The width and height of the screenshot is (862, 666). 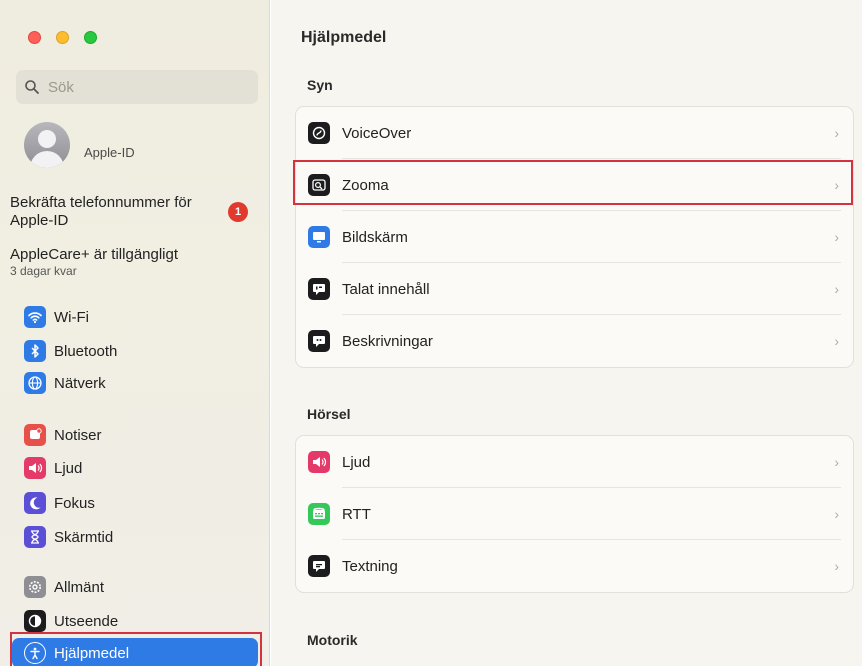 What do you see at coordinates (377, 133) in the screenshot?
I see `row-label: VoiceOver` at bounding box center [377, 133].